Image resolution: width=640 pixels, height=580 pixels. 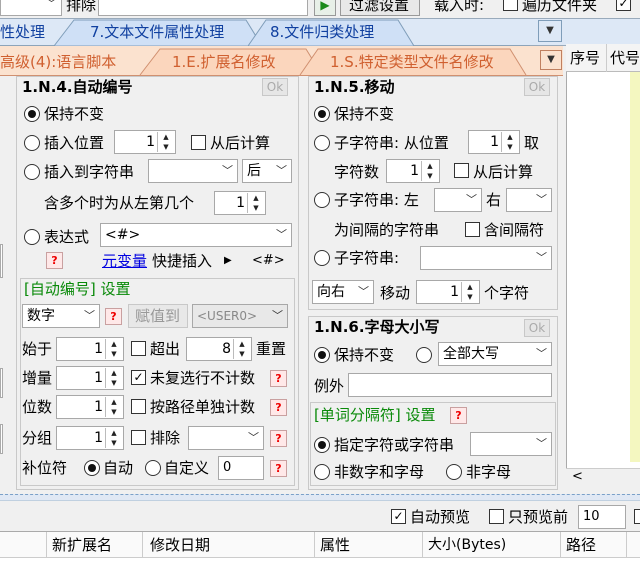 What do you see at coordinates (413, 171) in the screenshot?
I see `char-count-stepper: 1 ▲ ▼` at bounding box center [413, 171].